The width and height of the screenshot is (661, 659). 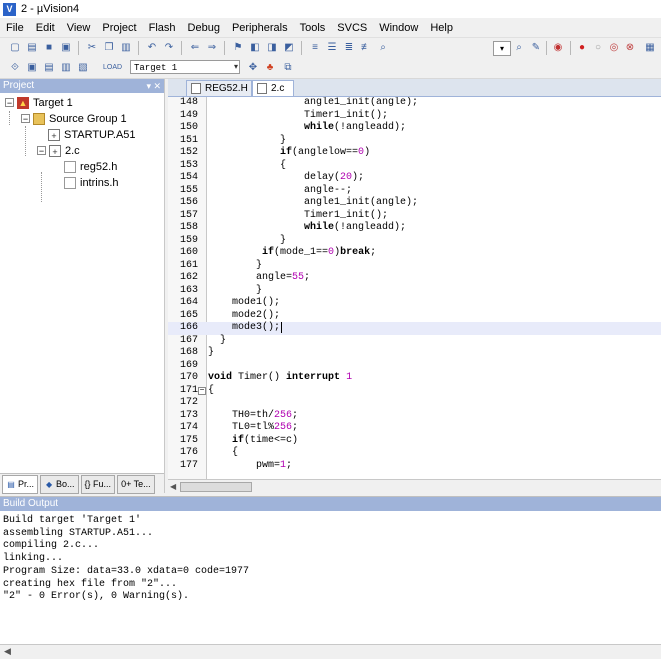 What do you see at coordinates (414, 486) in the screenshot?
I see `horizontal-scrollbar: ◀` at bounding box center [414, 486].